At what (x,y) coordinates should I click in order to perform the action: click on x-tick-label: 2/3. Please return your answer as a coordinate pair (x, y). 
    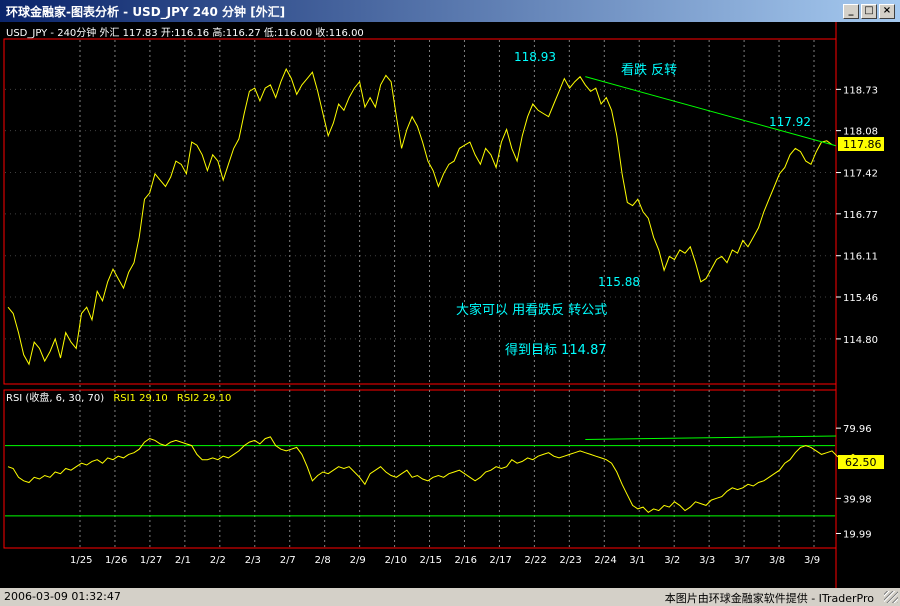
    Looking at the image, I should click on (253, 560).